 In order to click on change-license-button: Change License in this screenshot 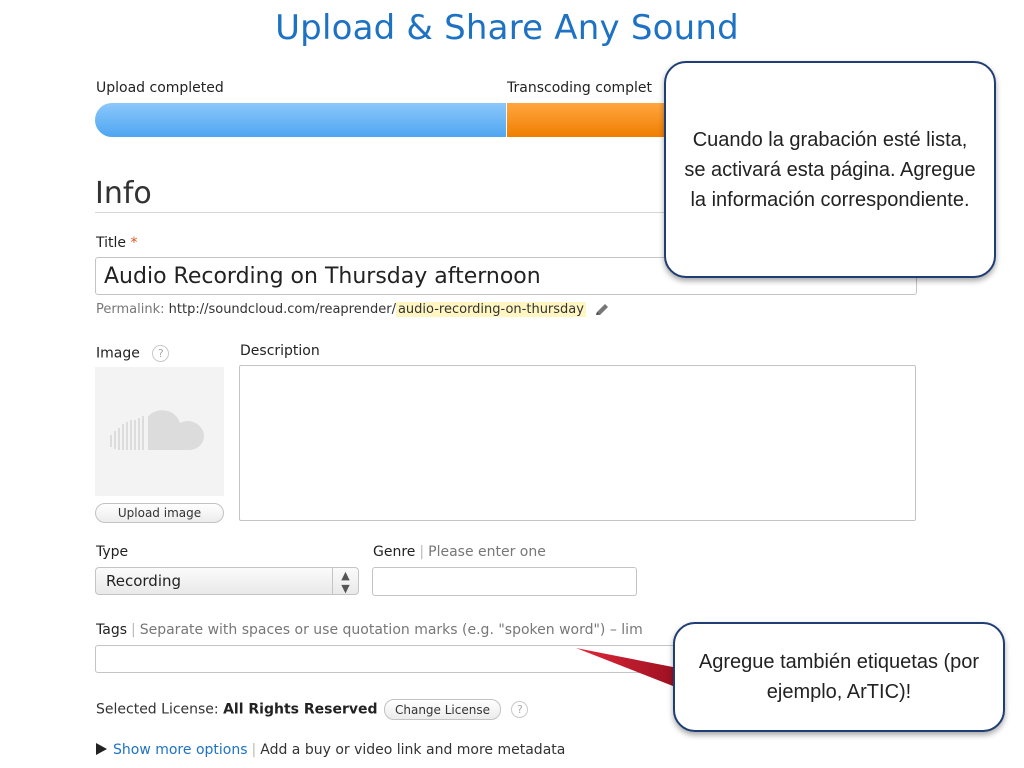, I will do `click(442, 709)`.